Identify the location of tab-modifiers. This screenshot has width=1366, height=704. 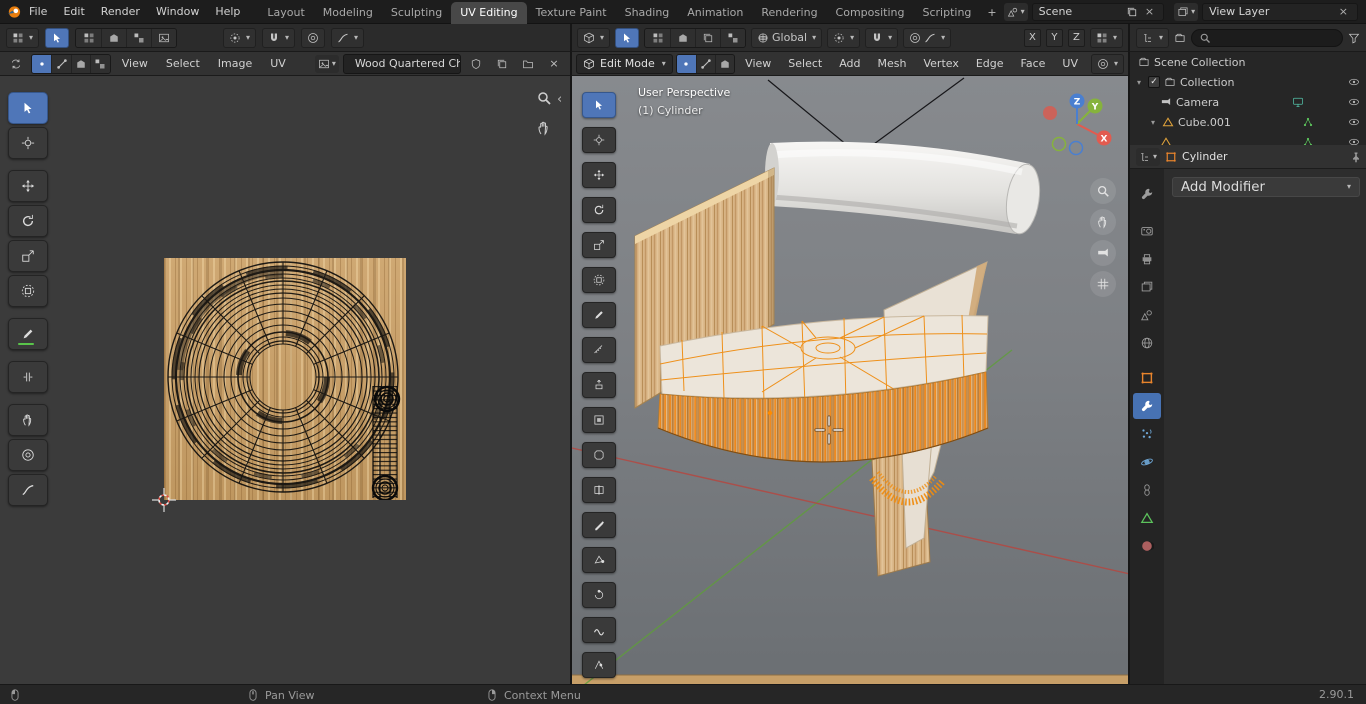
(1147, 406).